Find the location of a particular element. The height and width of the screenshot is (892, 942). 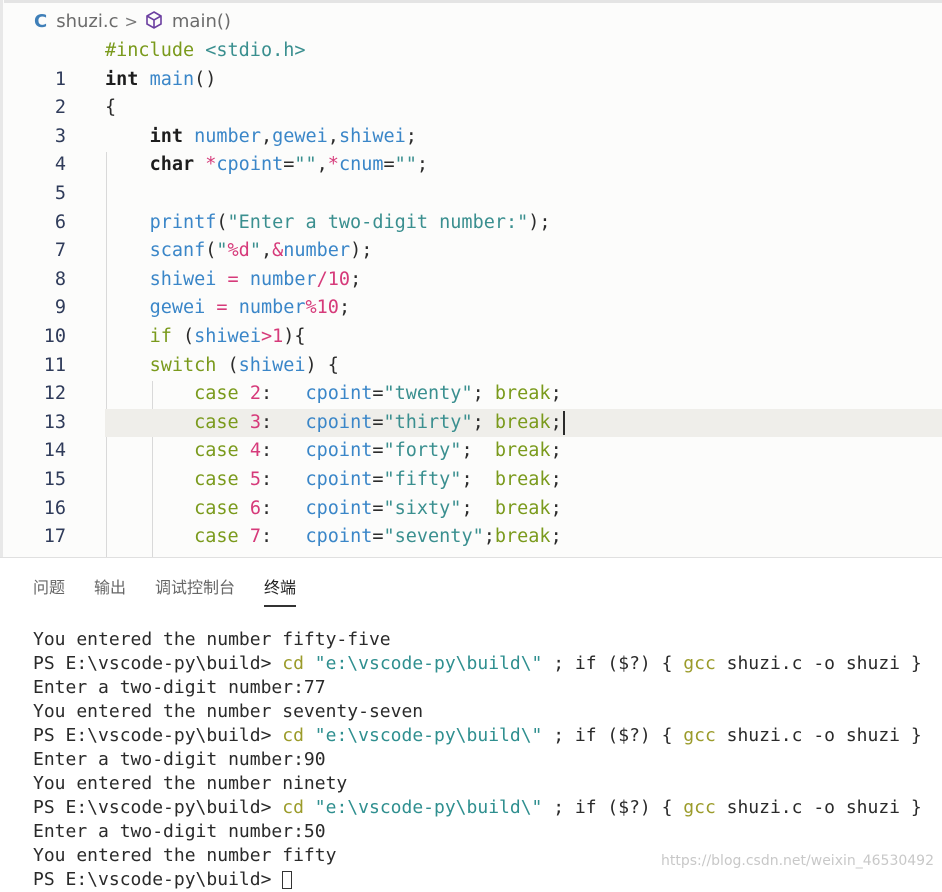

terminal-line: You entered the number fifty-five is located at coordinates (212, 639).